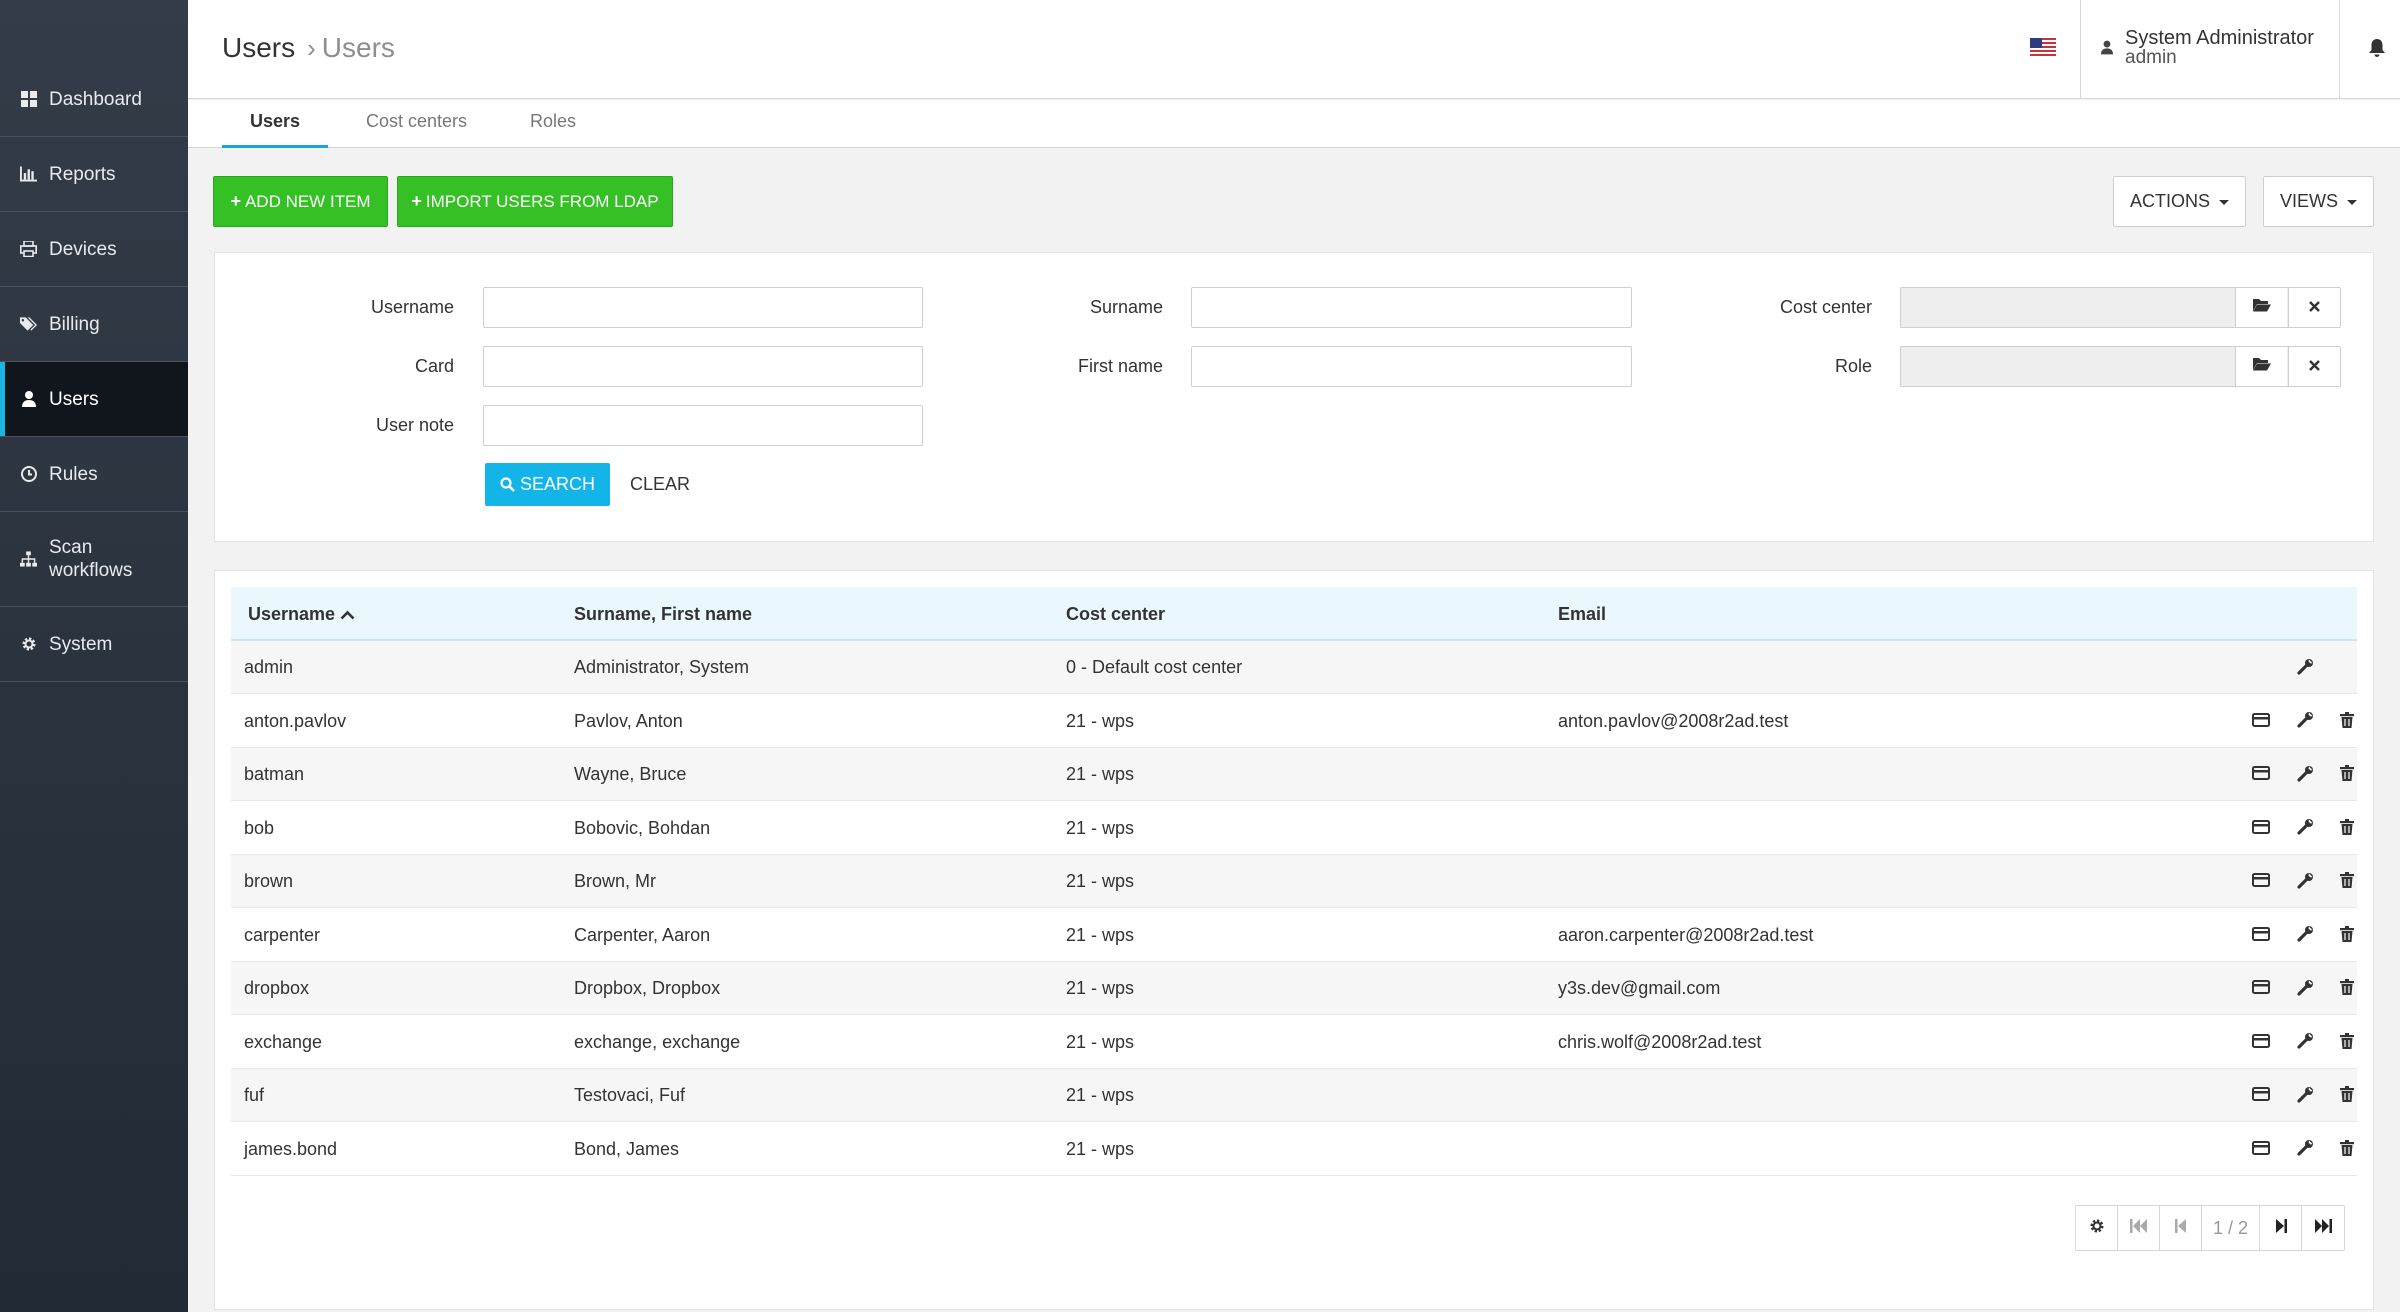  I want to click on cell-username: exchange, so click(283, 1041).